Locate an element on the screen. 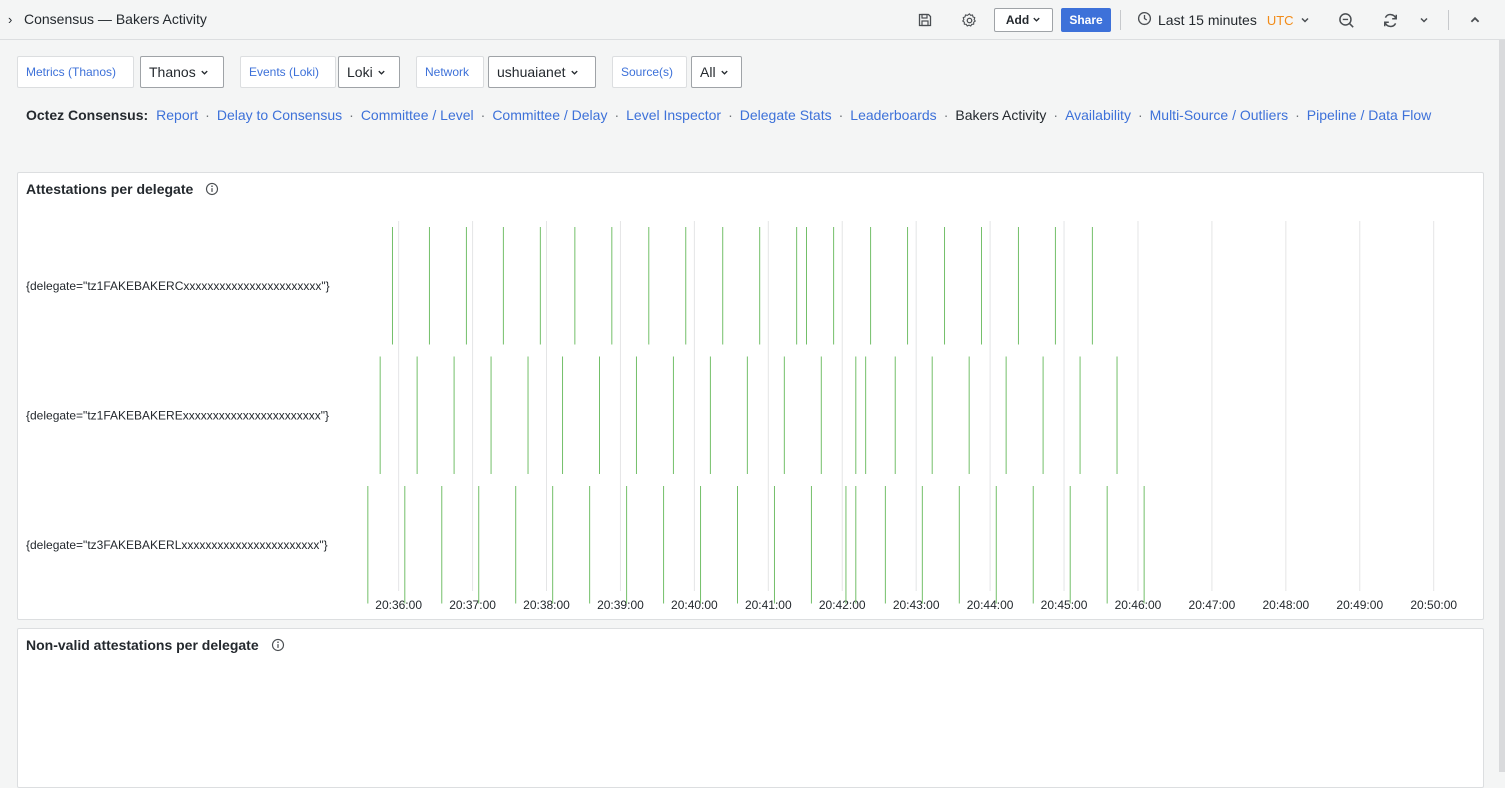 Image resolution: width=1505 pixels, height=788 pixels. dashboard-link-multi-source-outliers: Multi-Source / Outliers is located at coordinates (1219, 115).